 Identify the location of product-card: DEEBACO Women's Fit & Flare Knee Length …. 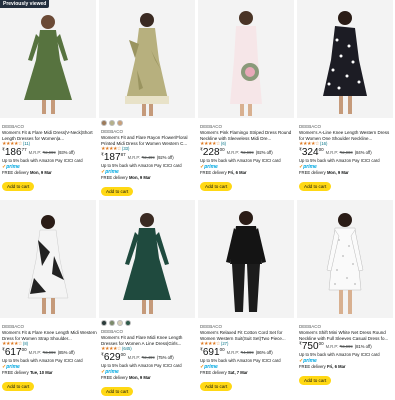
(49, 300).